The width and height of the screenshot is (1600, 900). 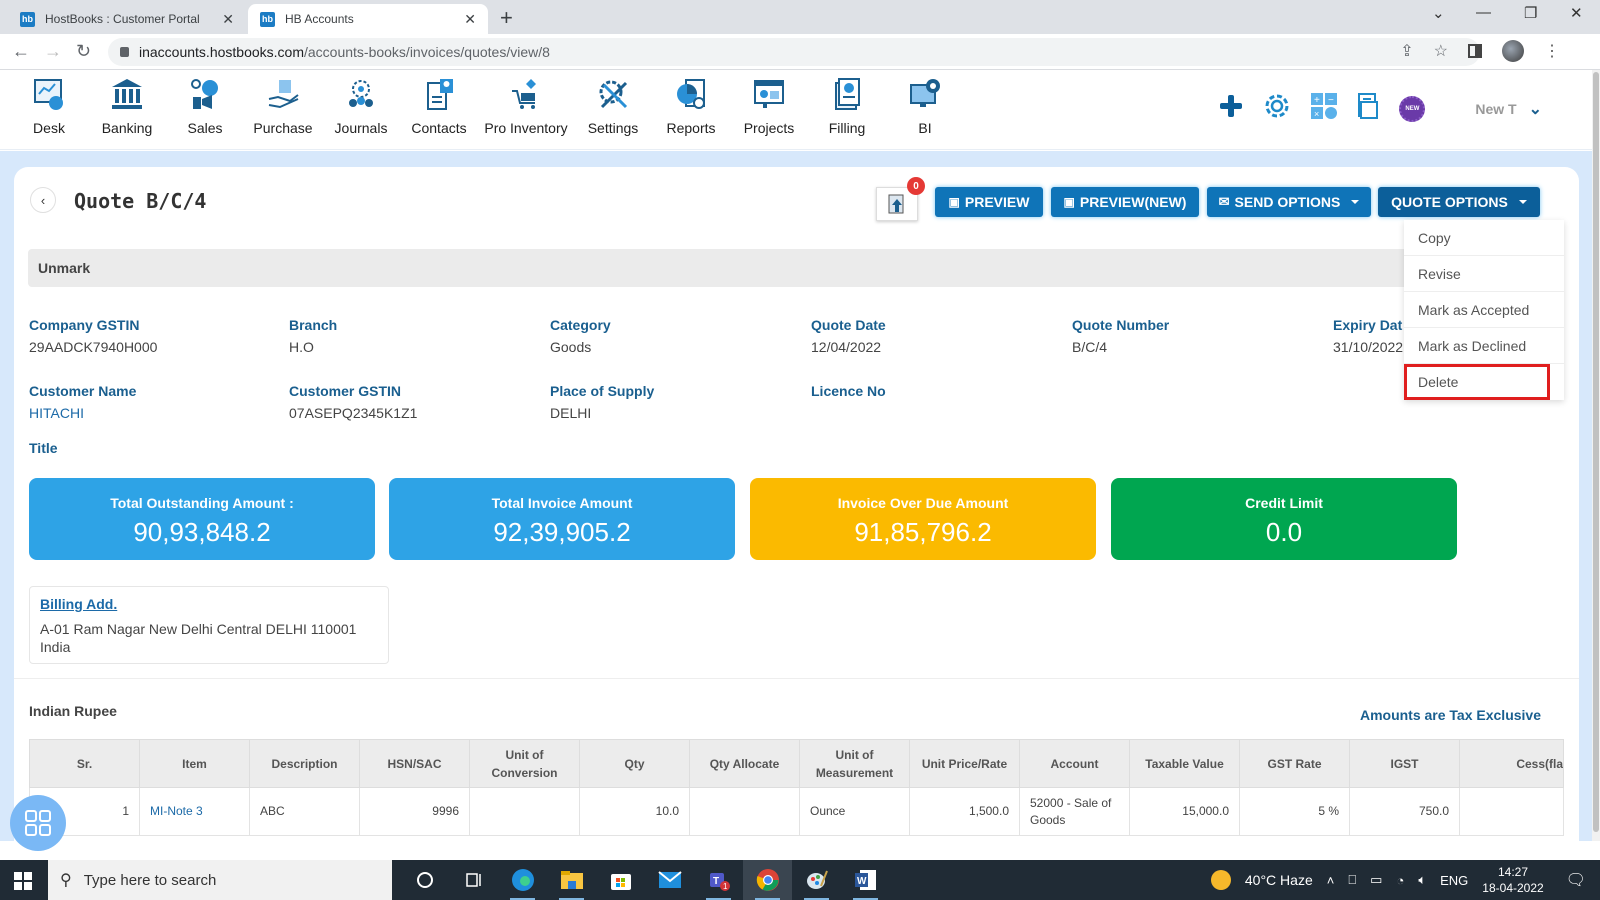 I want to click on documents-icon, so click(x=1368, y=108).